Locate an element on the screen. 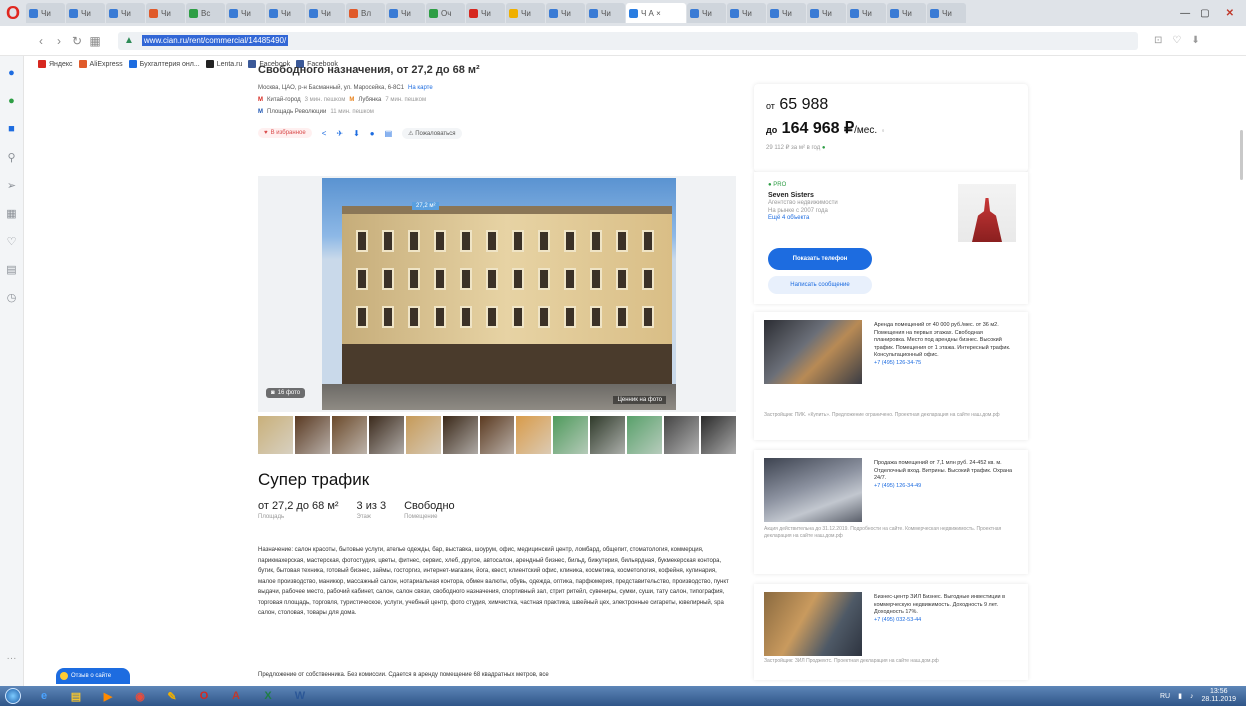 This screenshot has height=706, width=1246. reload-icon: ↻ is located at coordinates (77, 41).